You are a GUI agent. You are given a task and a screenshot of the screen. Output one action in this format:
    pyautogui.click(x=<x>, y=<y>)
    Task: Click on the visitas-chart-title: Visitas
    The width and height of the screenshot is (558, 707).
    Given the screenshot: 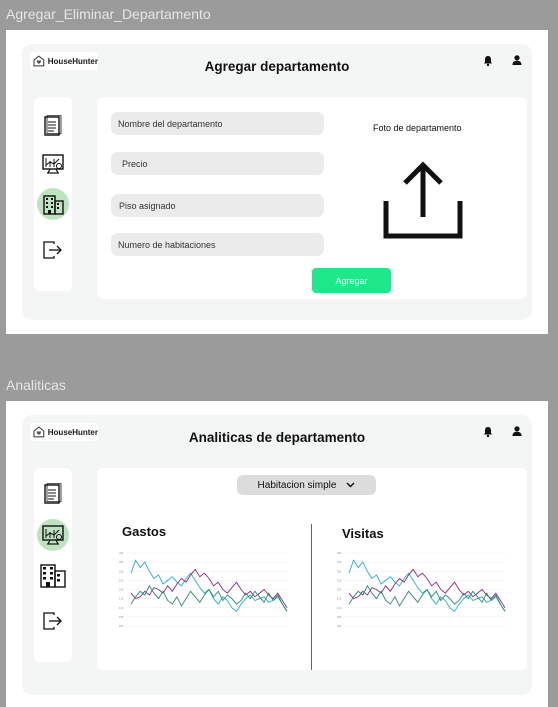 What is the action you would take?
    pyautogui.click(x=363, y=533)
    